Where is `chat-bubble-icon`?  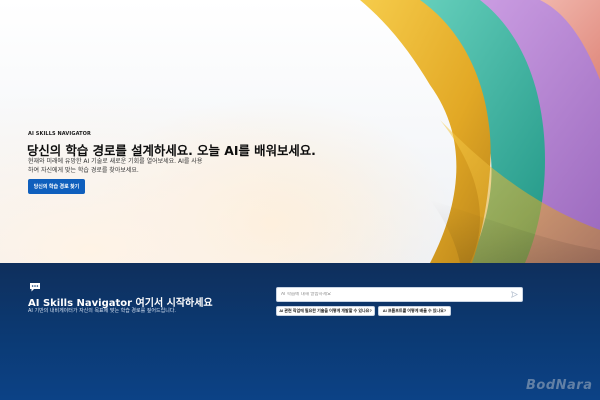
chat-bubble-icon is located at coordinates (35, 287).